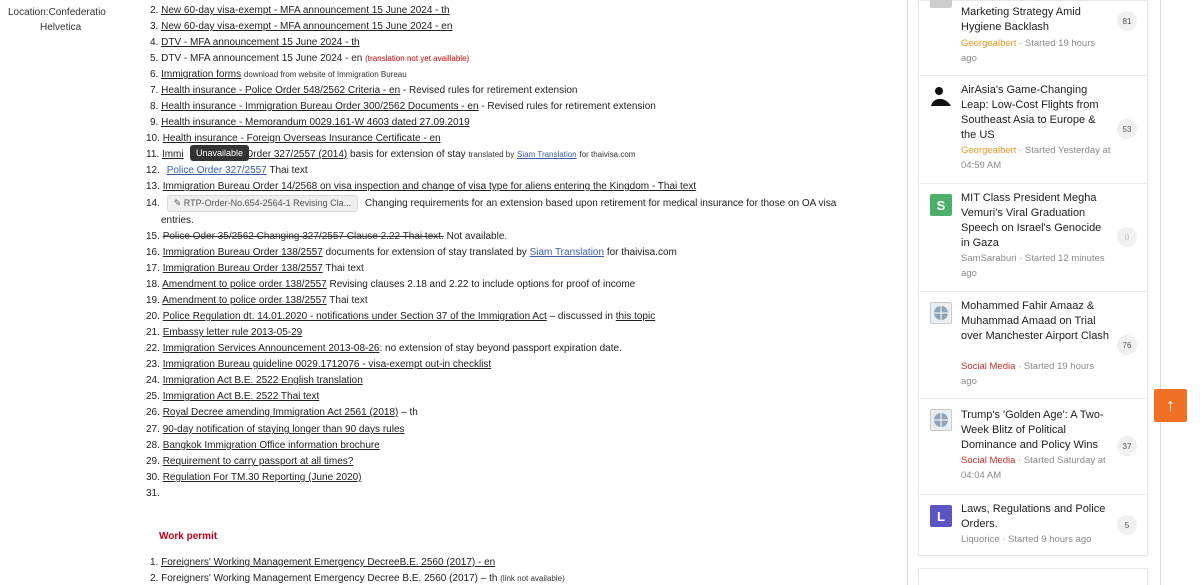 This screenshot has width=1200, height=585. I want to click on list-item-continuation: entries., so click(177, 220).